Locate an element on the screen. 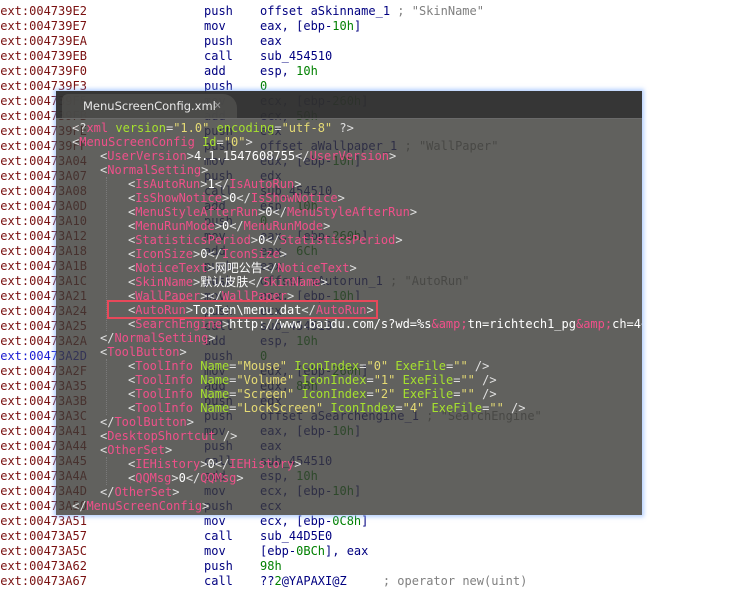  row-operands: ecx, [ebp-0C8h] is located at coordinates (314, 521).